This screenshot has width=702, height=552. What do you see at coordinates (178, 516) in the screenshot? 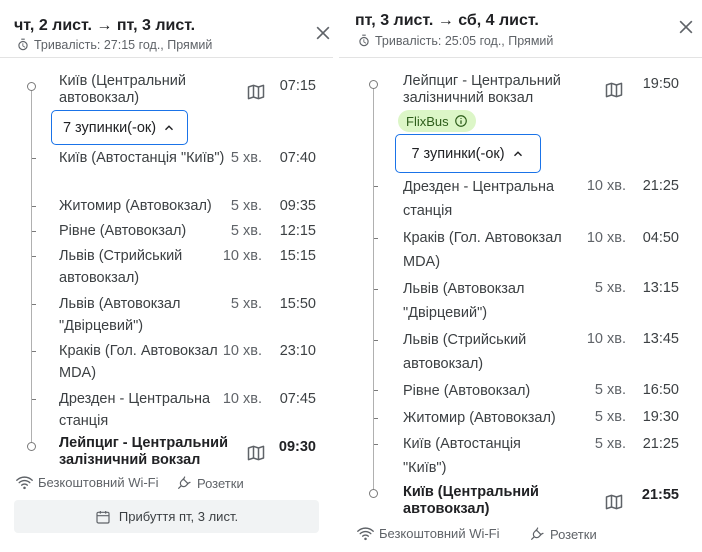
I see `arrival-info-text: Прибуття пт, 3 лист.` at bounding box center [178, 516].